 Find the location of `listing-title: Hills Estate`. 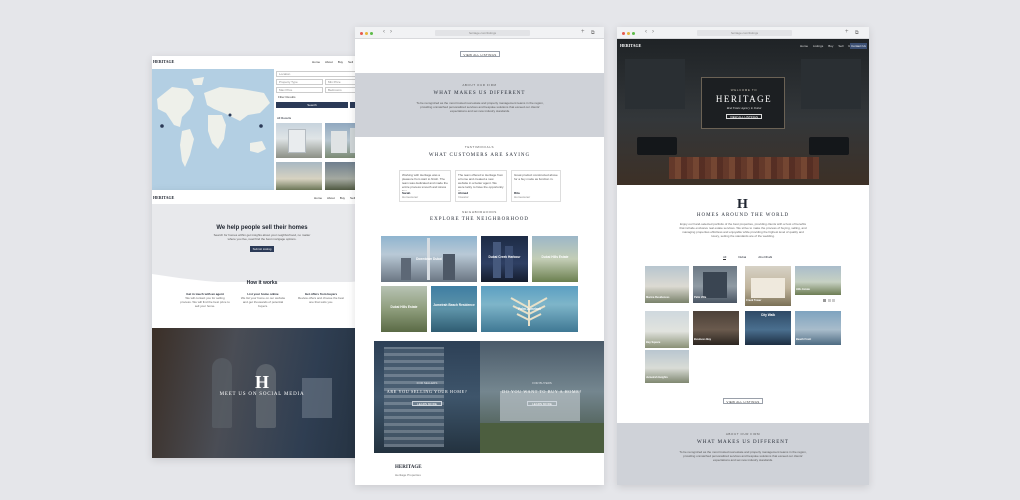

listing-title: Hills Estate is located at coordinates (803, 289).